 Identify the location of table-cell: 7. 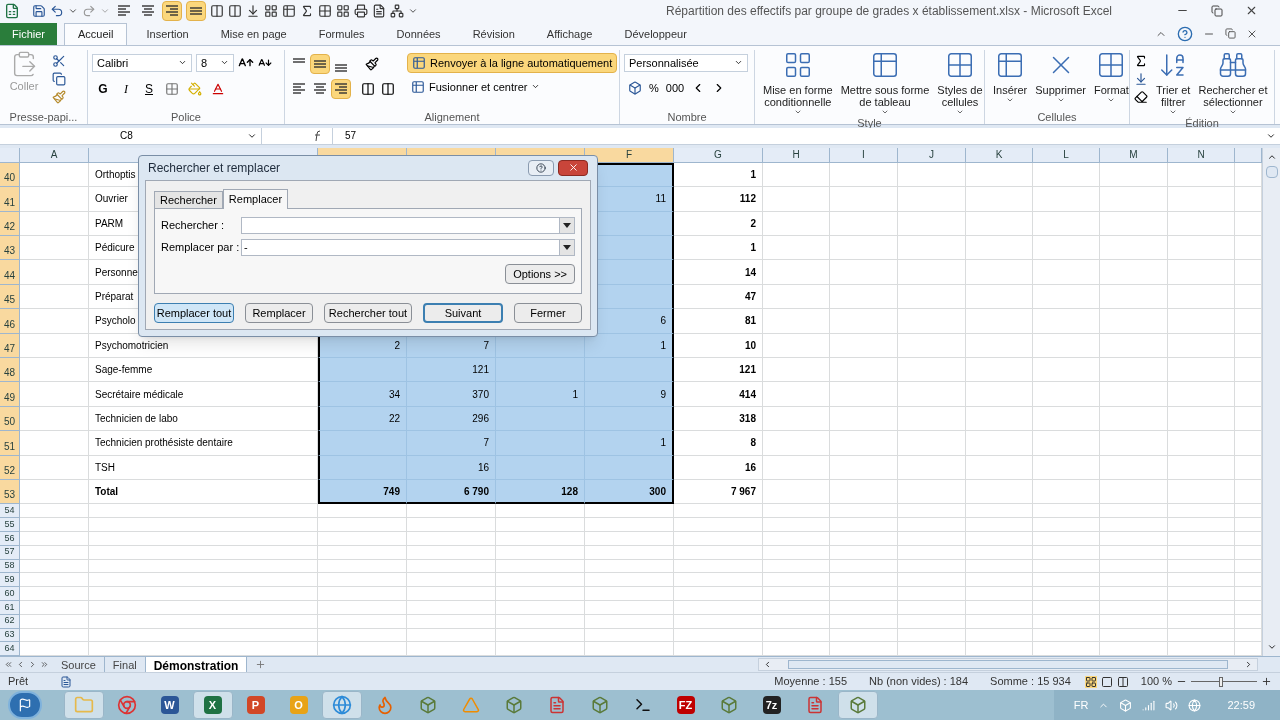
(451, 443).